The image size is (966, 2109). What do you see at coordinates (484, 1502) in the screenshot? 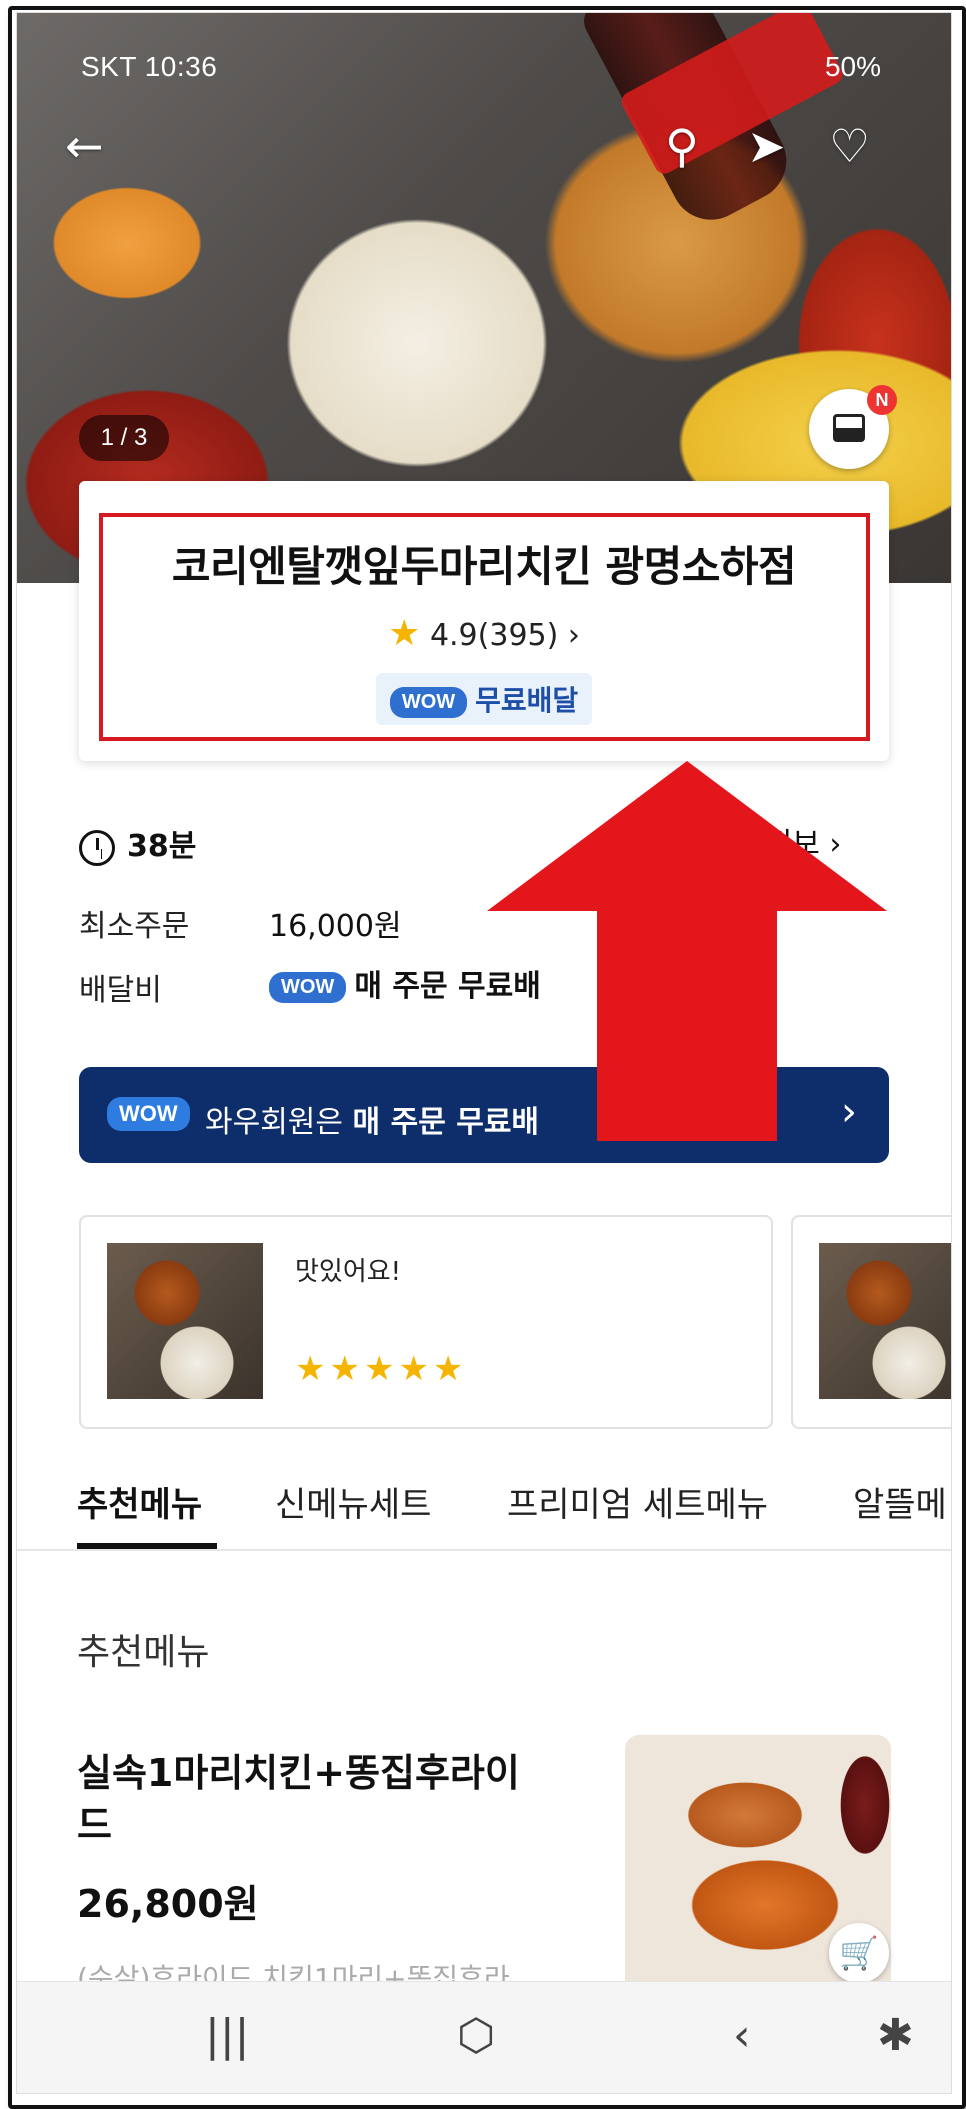
I see `menu-tabs: 추천메뉴 신메뉴세트 프리미엄 세트메뉴 알뜰메` at bounding box center [484, 1502].